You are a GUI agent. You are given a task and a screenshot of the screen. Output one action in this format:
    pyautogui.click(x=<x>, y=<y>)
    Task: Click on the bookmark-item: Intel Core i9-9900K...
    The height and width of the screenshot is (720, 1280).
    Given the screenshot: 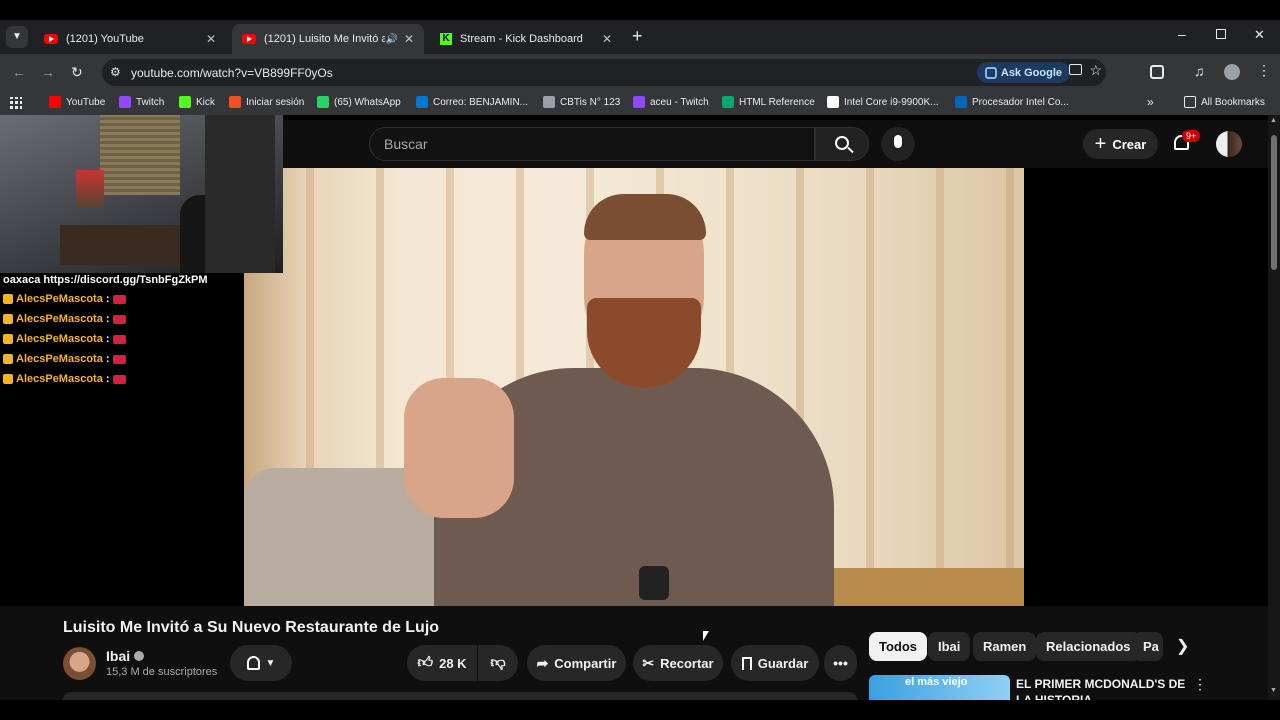 What is the action you would take?
    pyautogui.click(x=883, y=102)
    